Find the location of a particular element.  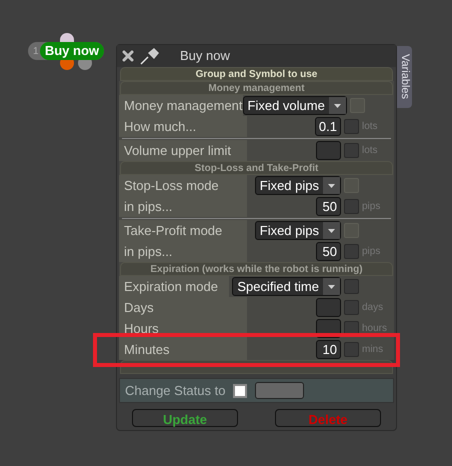

field-label: Minutes is located at coordinates (183, 349).